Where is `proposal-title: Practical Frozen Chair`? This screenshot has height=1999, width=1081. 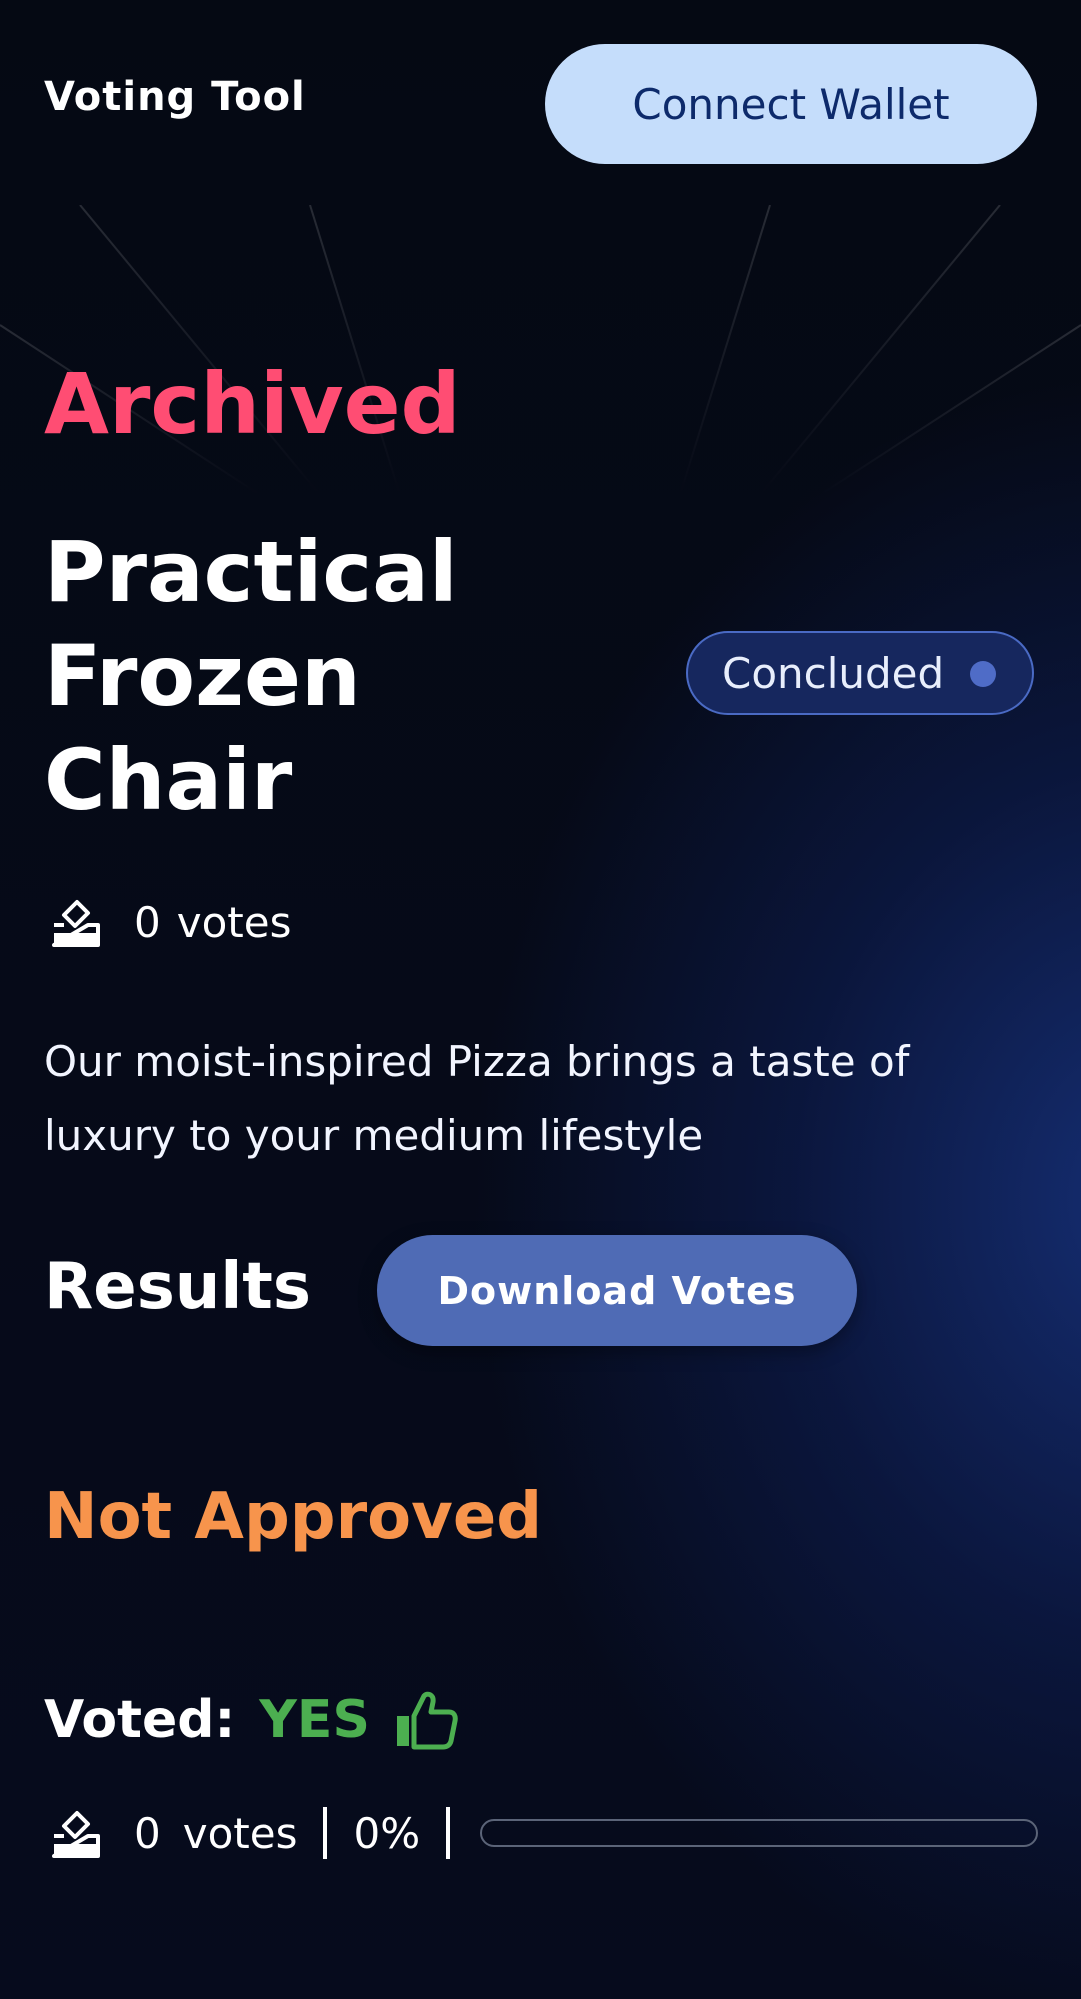
proposal-title: Practical Frozen Chair is located at coordinates (304, 676).